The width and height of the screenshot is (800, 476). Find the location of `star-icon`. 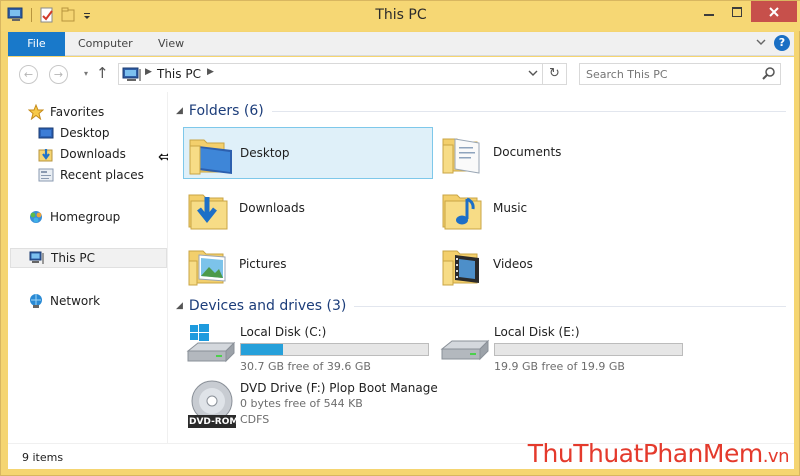

star-icon is located at coordinates (36, 112).